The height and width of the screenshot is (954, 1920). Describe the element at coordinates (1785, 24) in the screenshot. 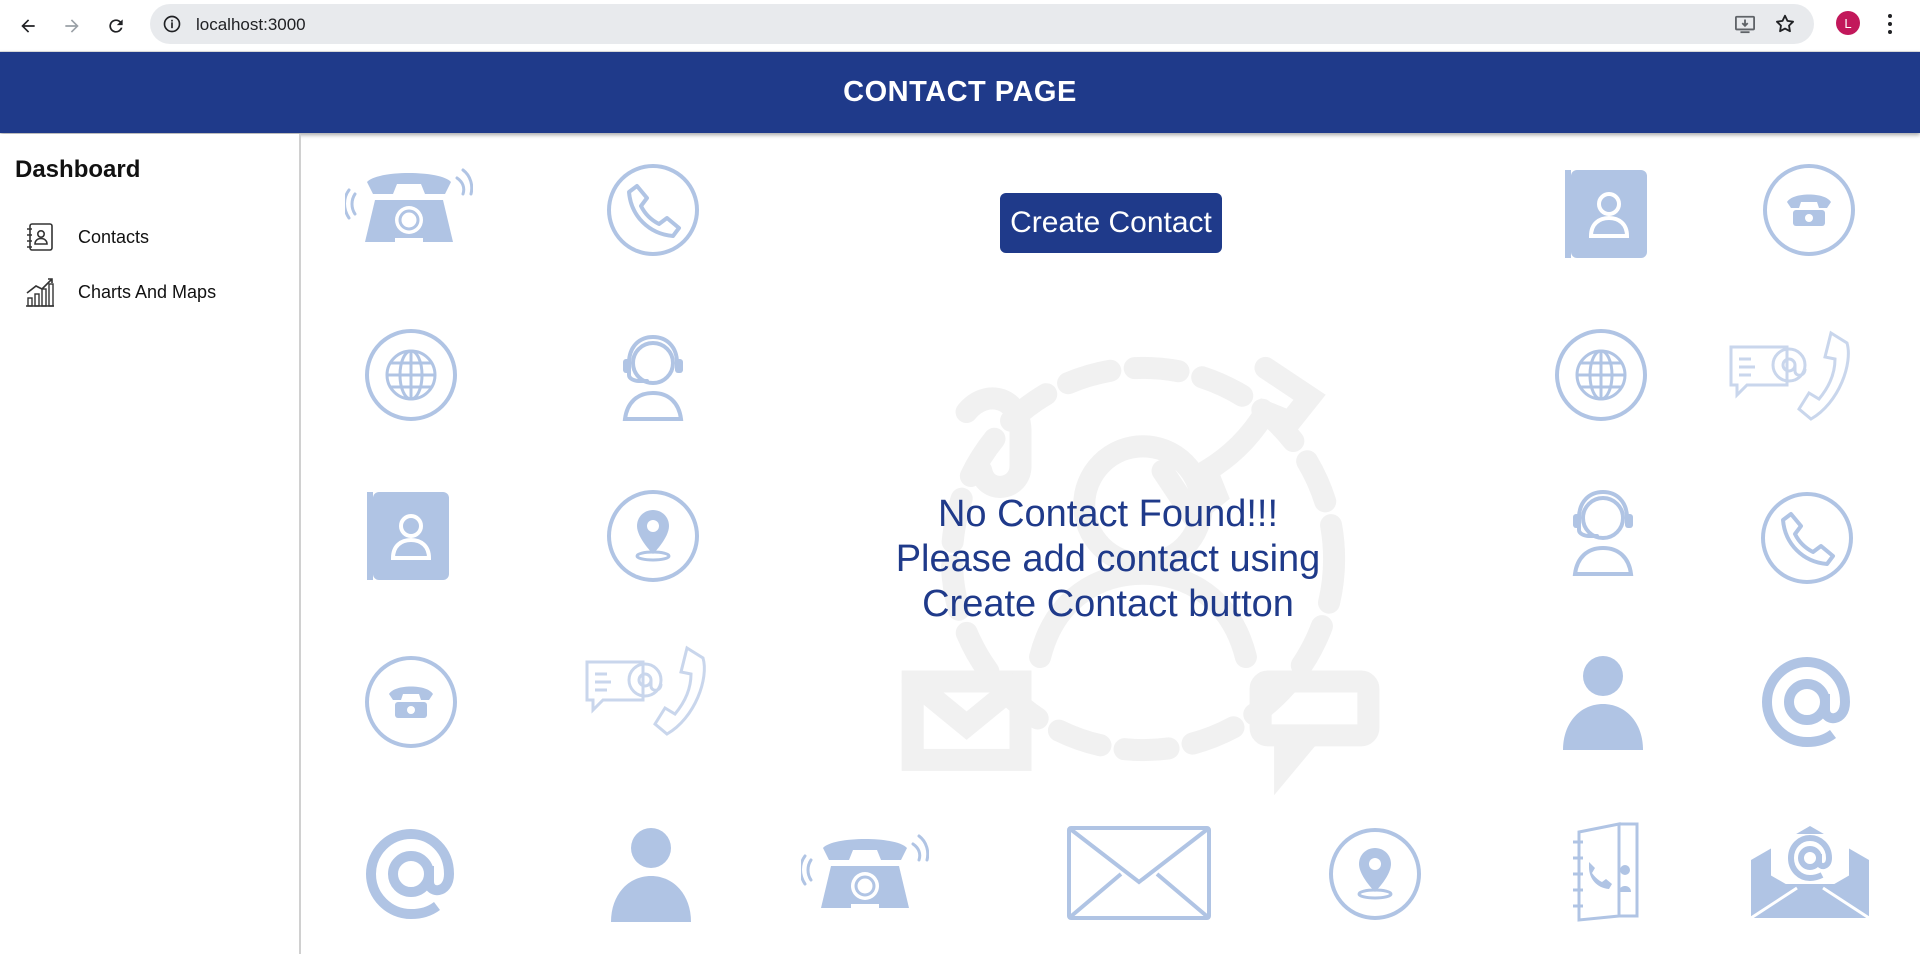

I see `bookmark-star-icon` at that location.